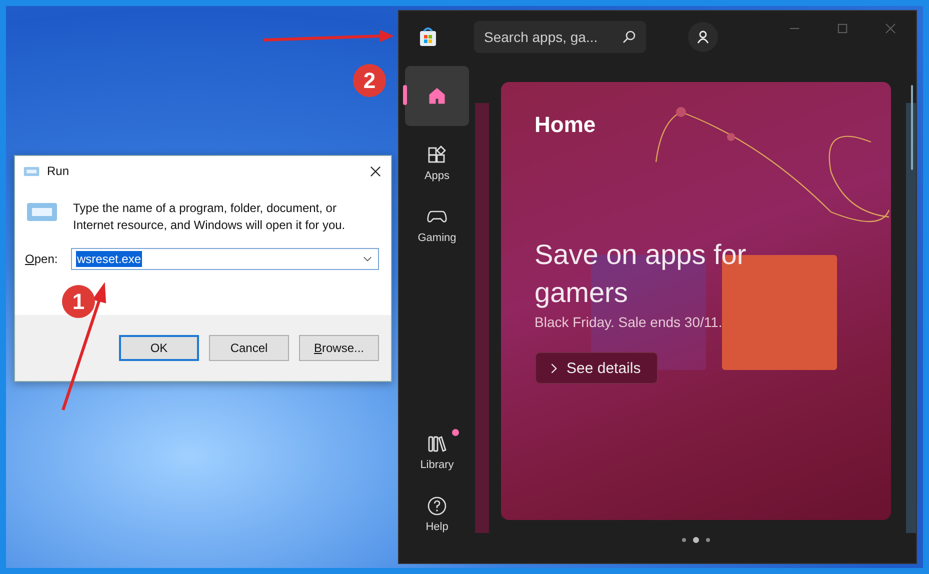 This screenshot has width=929, height=574. Describe the element at coordinates (225, 259) in the screenshot. I see `open-combo-field: wsreset.exe` at that location.